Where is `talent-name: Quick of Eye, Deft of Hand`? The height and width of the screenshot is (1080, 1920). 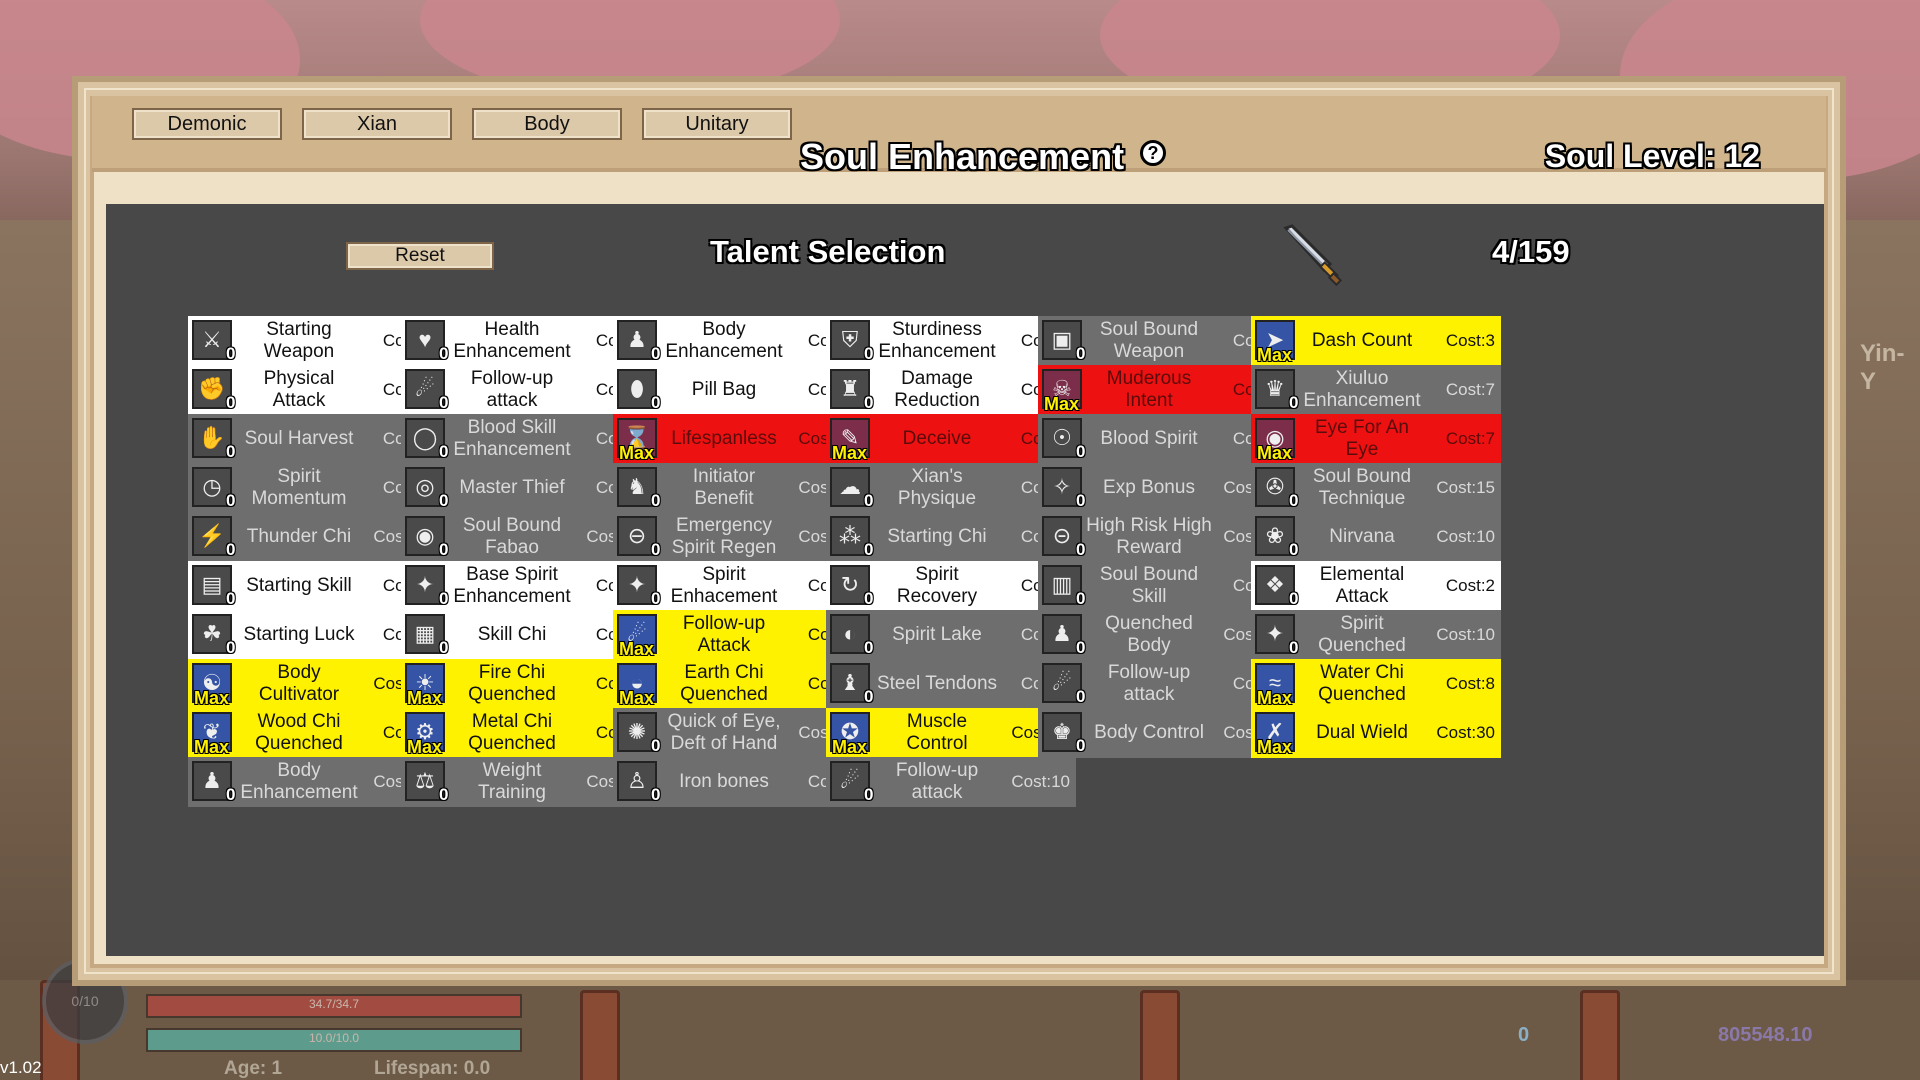 talent-name: Quick of Eye, Deft of Hand is located at coordinates (724, 732).